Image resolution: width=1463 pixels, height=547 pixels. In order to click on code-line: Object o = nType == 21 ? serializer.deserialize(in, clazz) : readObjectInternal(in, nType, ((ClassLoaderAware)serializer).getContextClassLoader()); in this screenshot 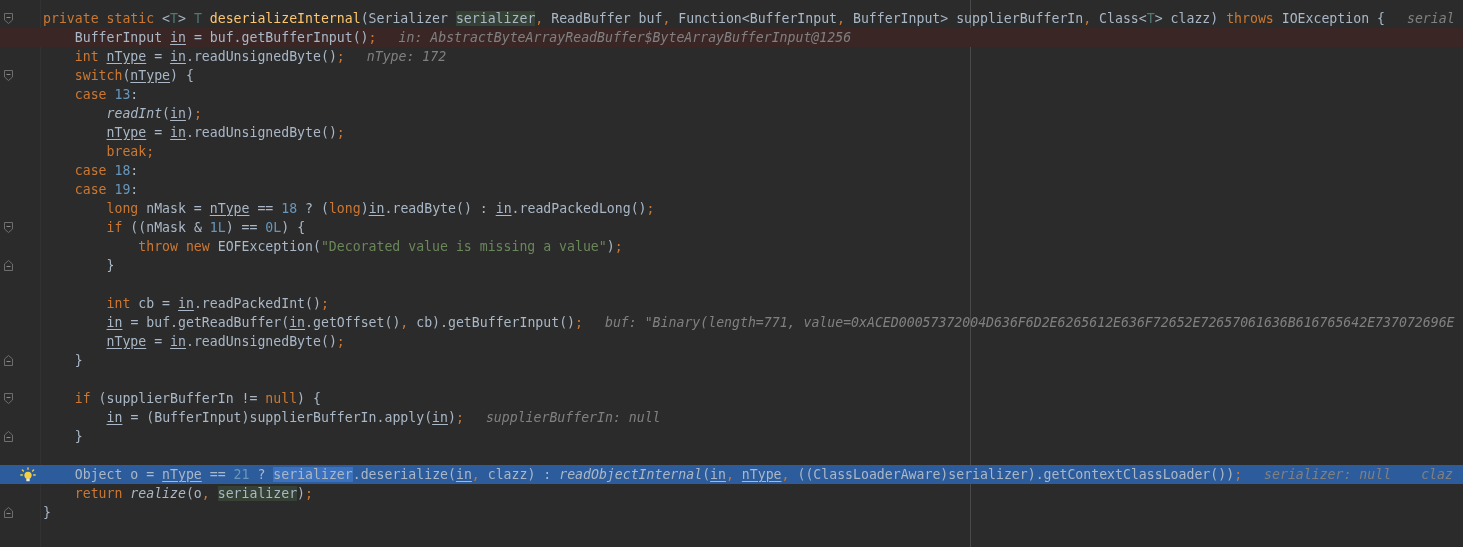, I will do `click(658, 475)`.